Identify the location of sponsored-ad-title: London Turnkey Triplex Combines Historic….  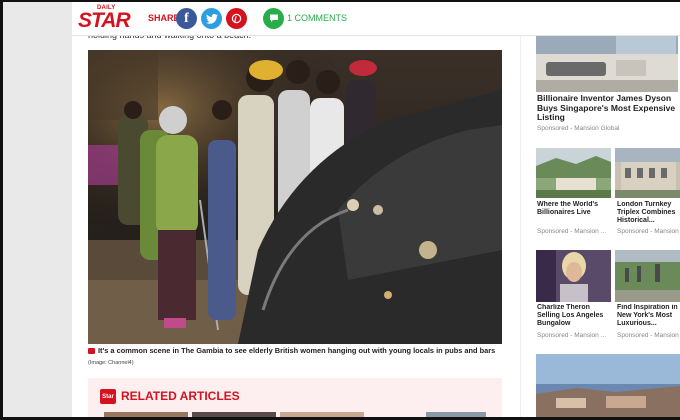
(648, 212).